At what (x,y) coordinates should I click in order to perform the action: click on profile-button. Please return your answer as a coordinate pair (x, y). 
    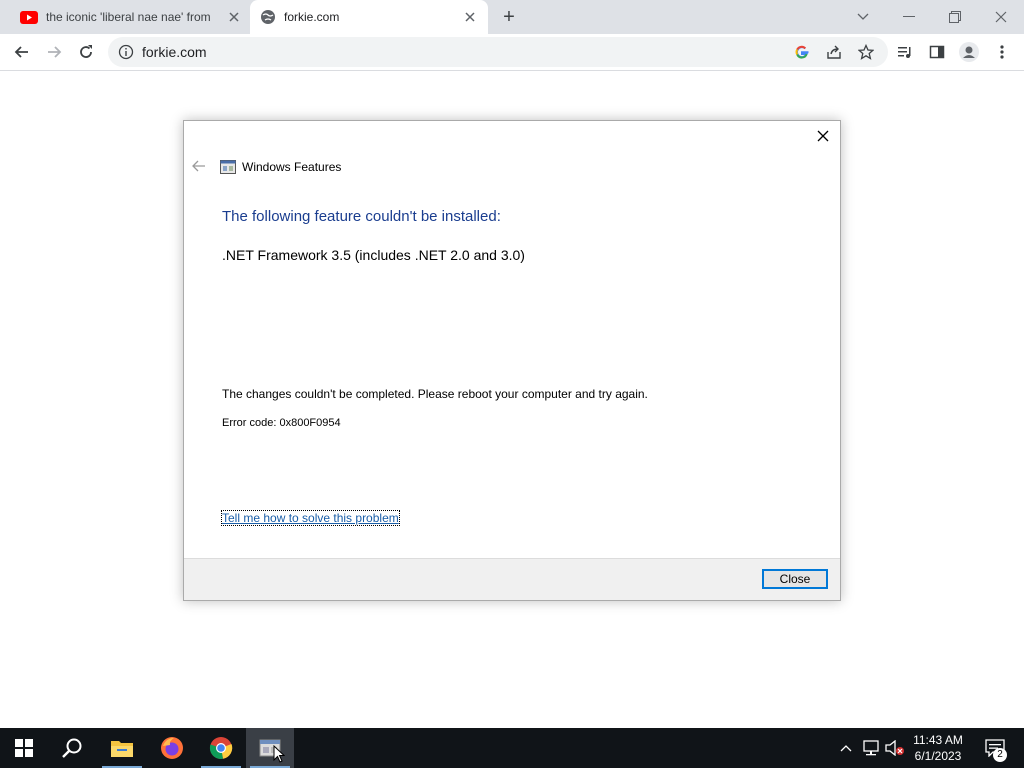
    Looking at the image, I should click on (969, 52).